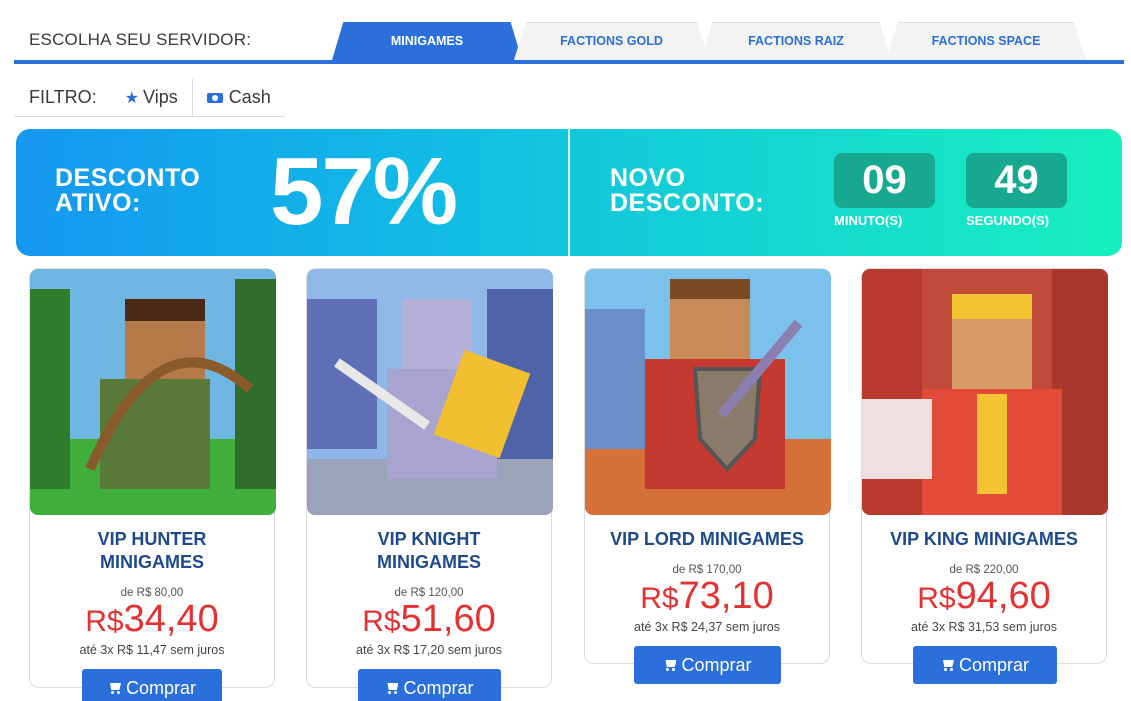 Image resolution: width=1131 pixels, height=701 pixels. Describe the element at coordinates (160, 97) in the screenshot. I see `filter-vips-label: Vips` at that location.